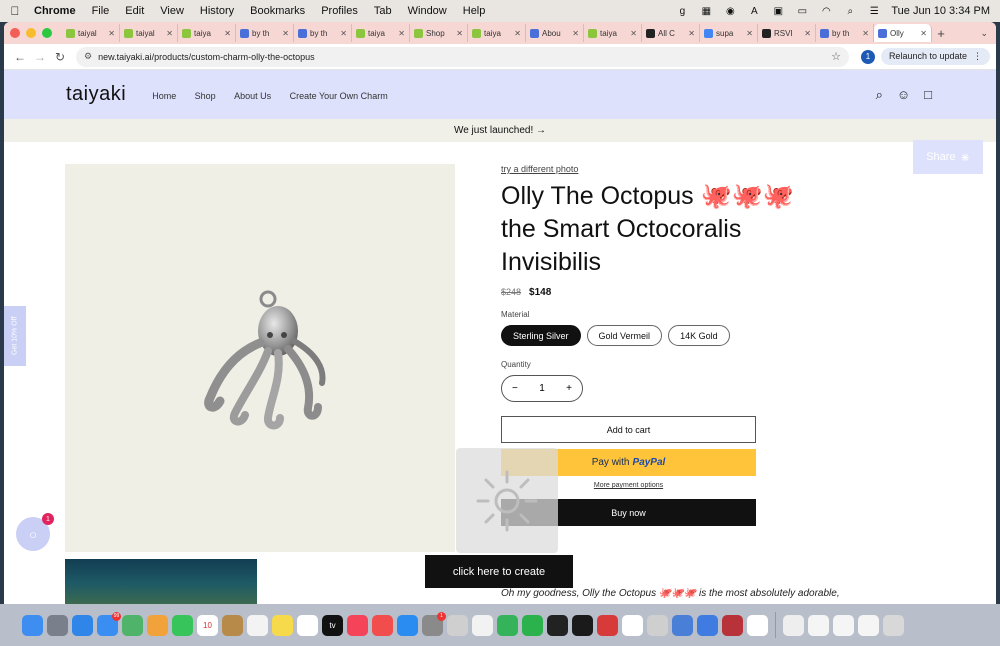 The height and width of the screenshot is (646, 1000). Describe the element at coordinates (55, 11) in the screenshot. I see `menu-app-name: Chrome` at that location.